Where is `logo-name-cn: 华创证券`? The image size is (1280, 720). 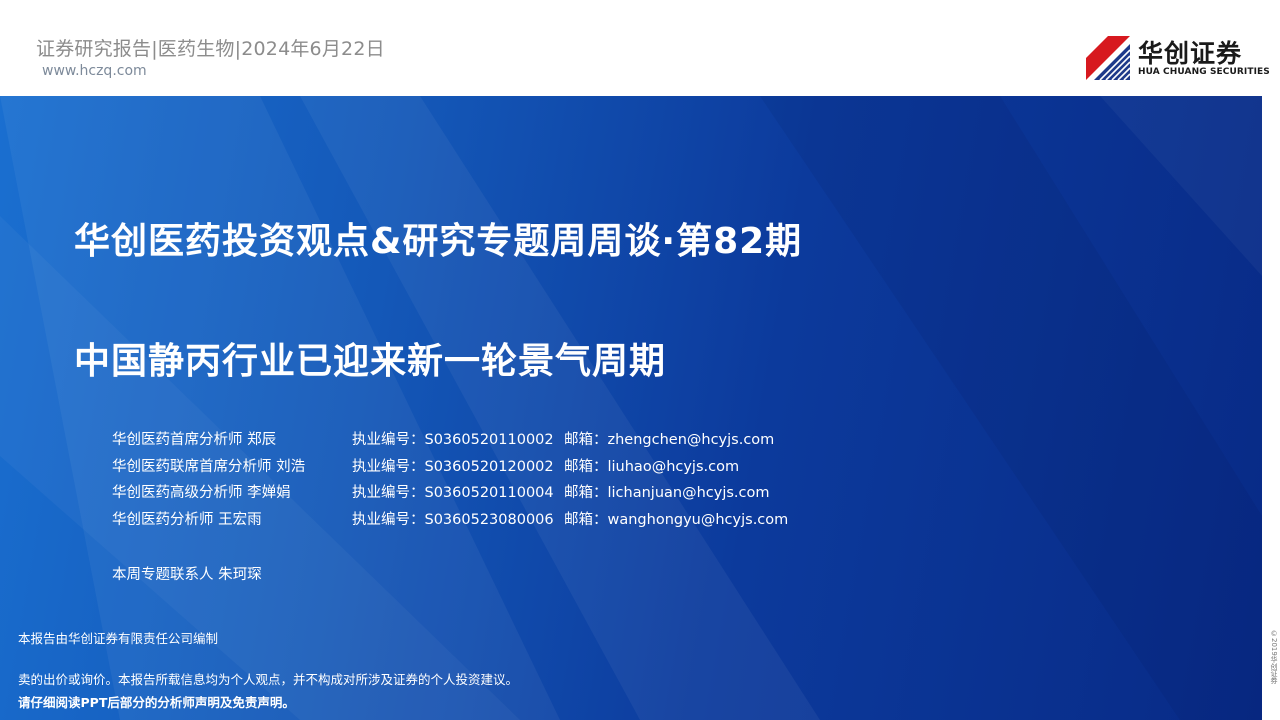
logo-name-cn: 华创证券 is located at coordinates (1190, 53).